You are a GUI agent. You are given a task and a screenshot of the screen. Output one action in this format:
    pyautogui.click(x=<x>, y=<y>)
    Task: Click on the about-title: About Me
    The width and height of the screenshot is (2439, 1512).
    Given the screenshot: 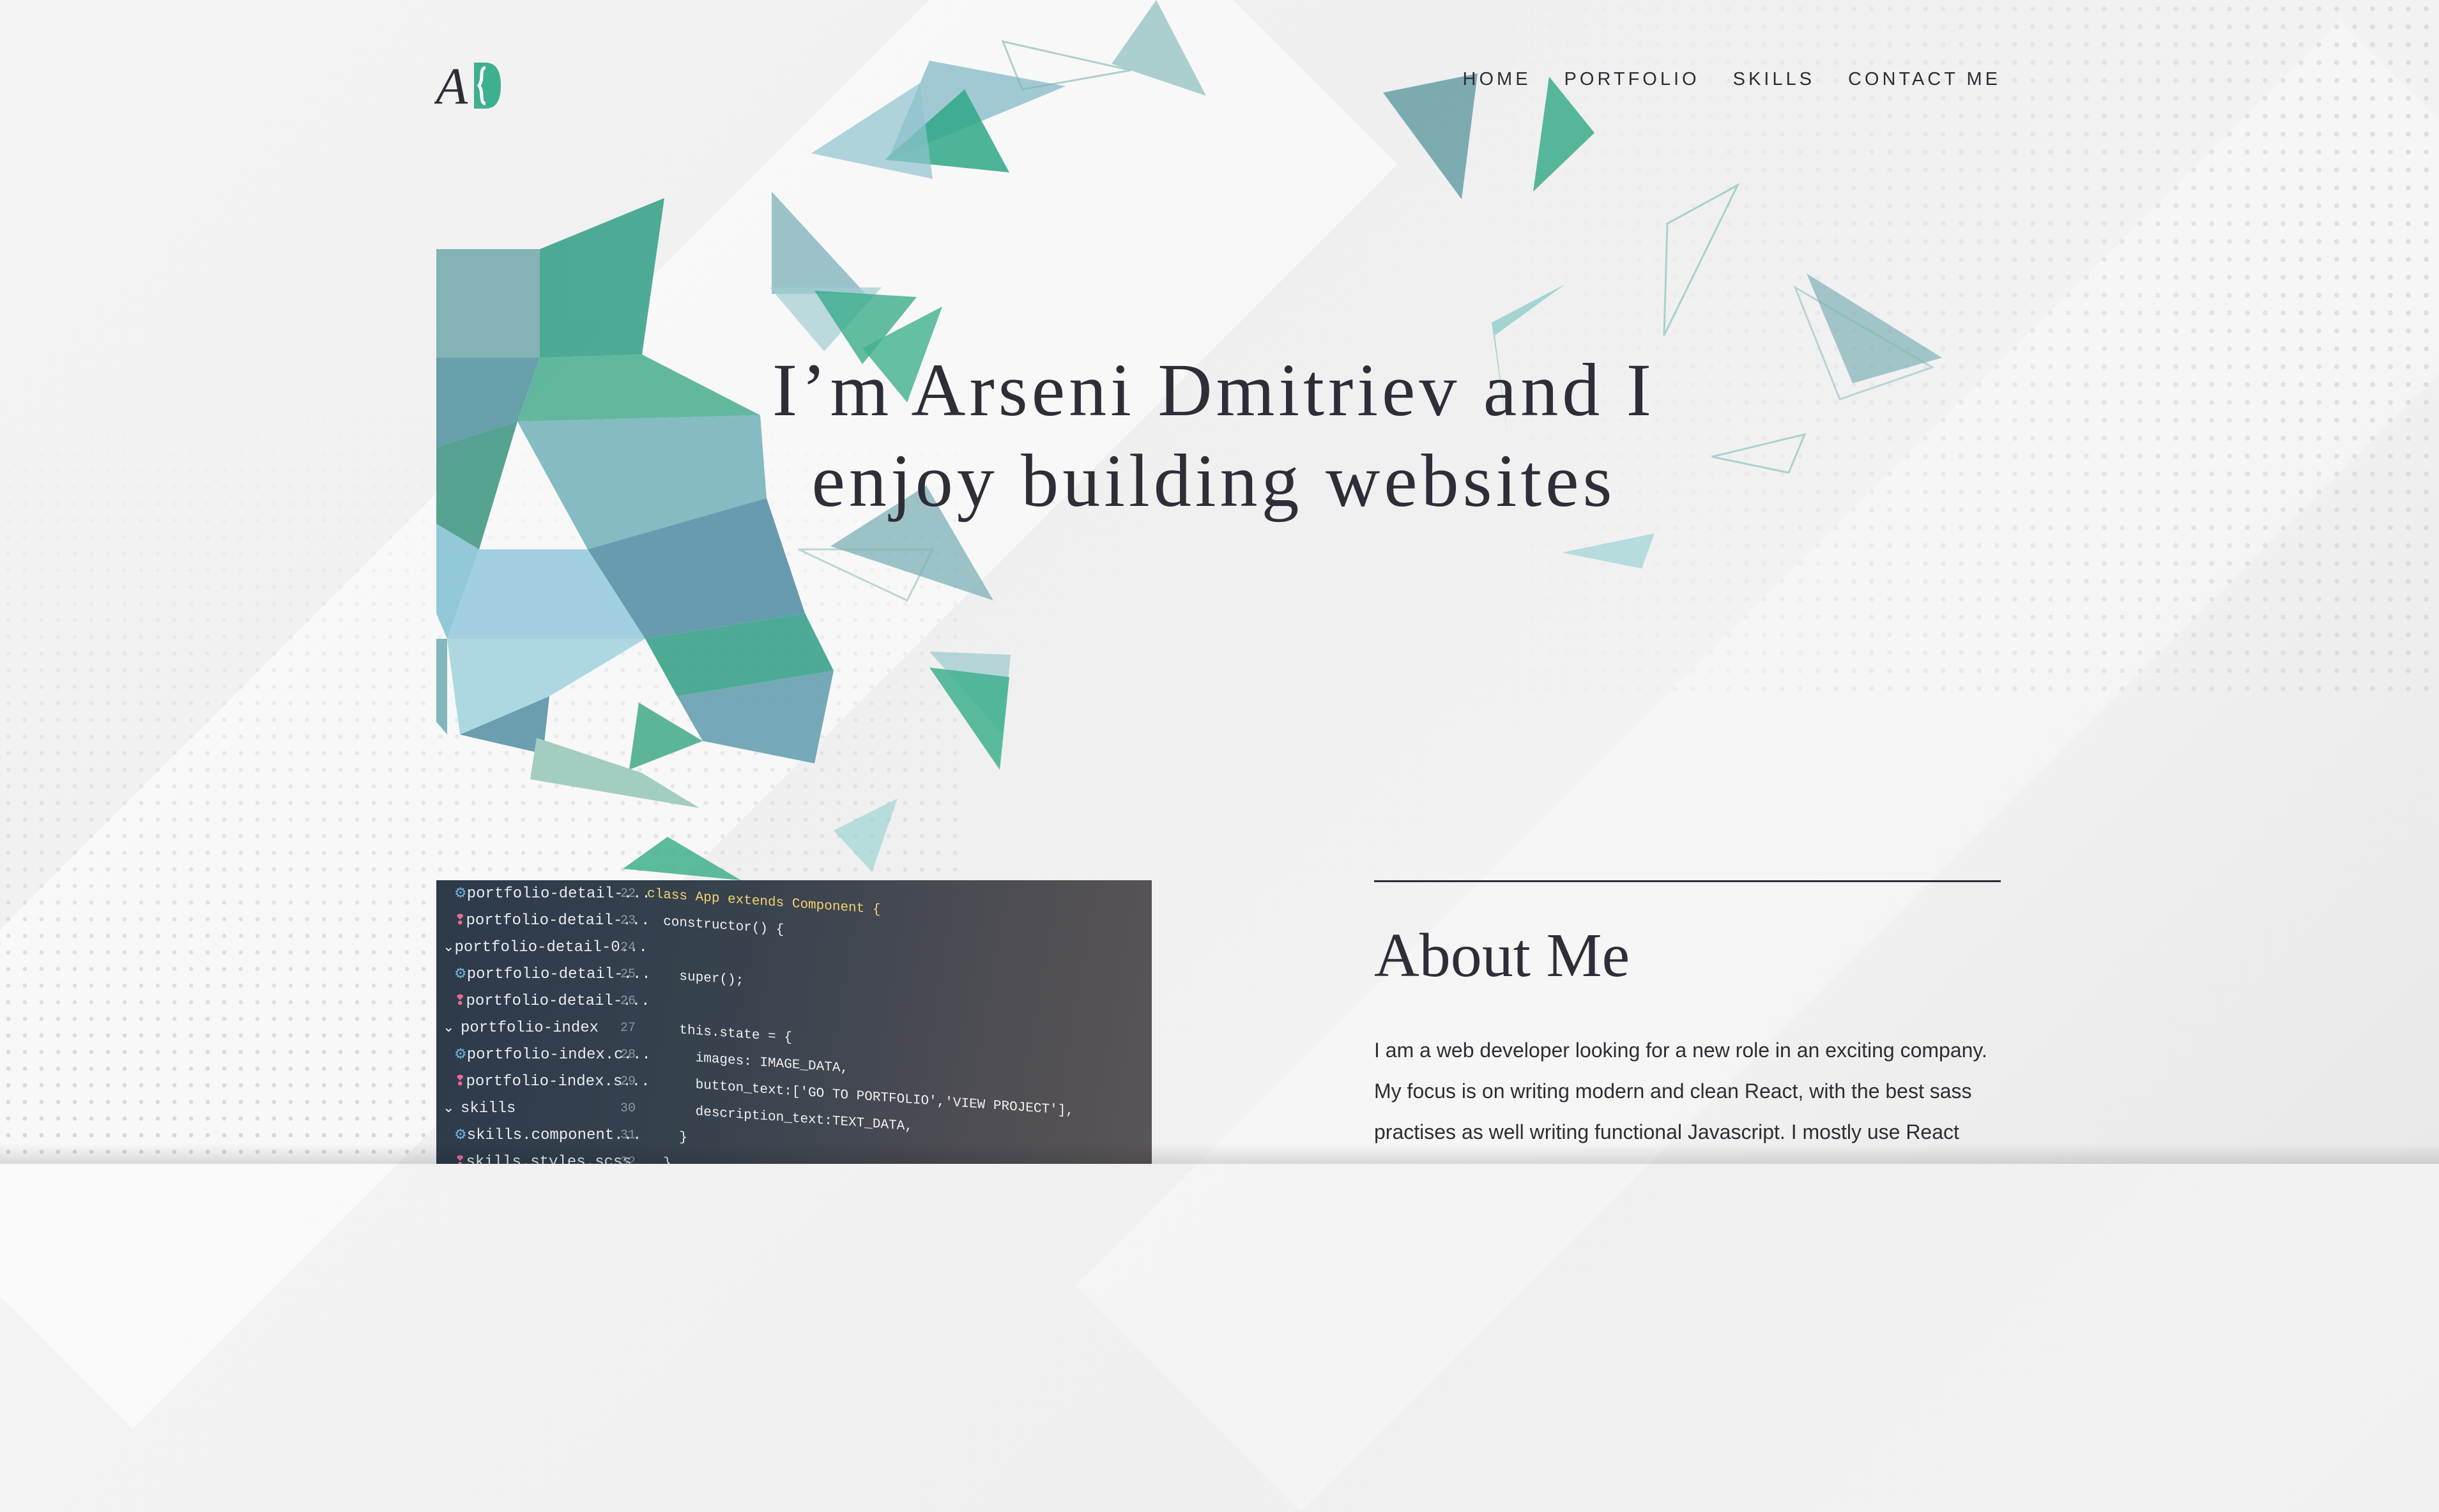 What is the action you would take?
    pyautogui.click(x=1502, y=955)
    